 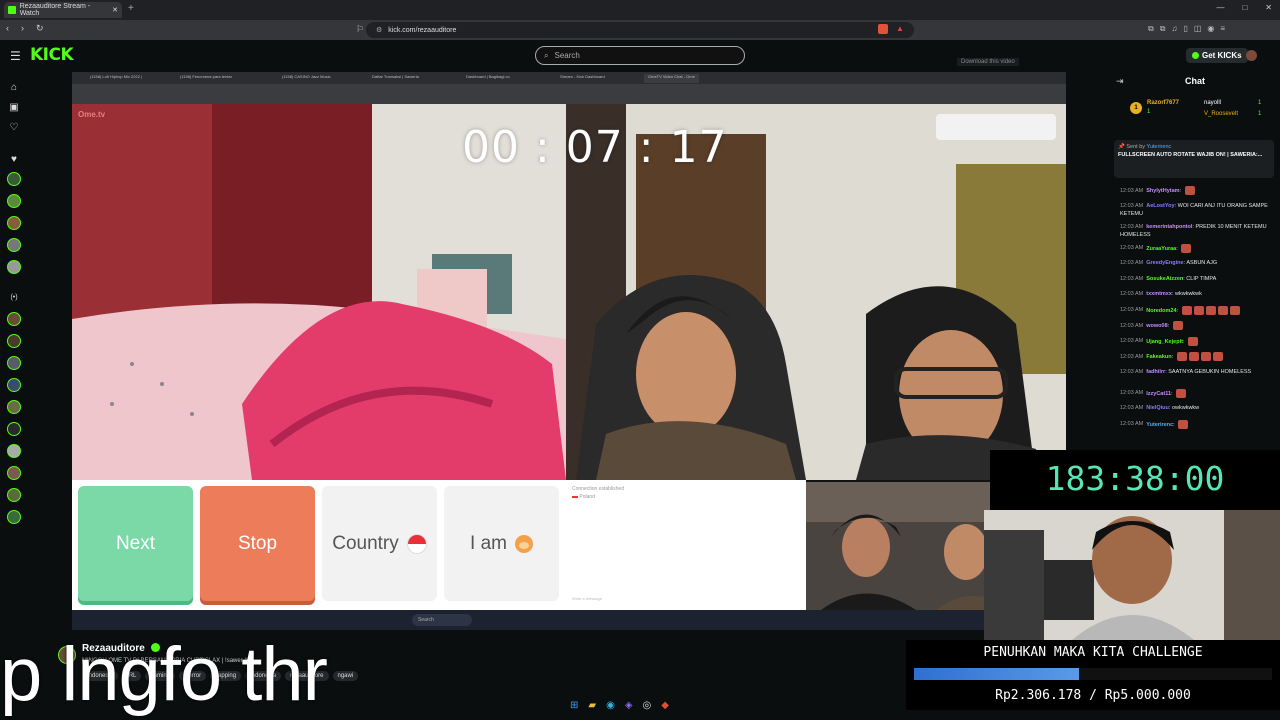 I want to click on stop-label: Stop, so click(x=257, y=543).